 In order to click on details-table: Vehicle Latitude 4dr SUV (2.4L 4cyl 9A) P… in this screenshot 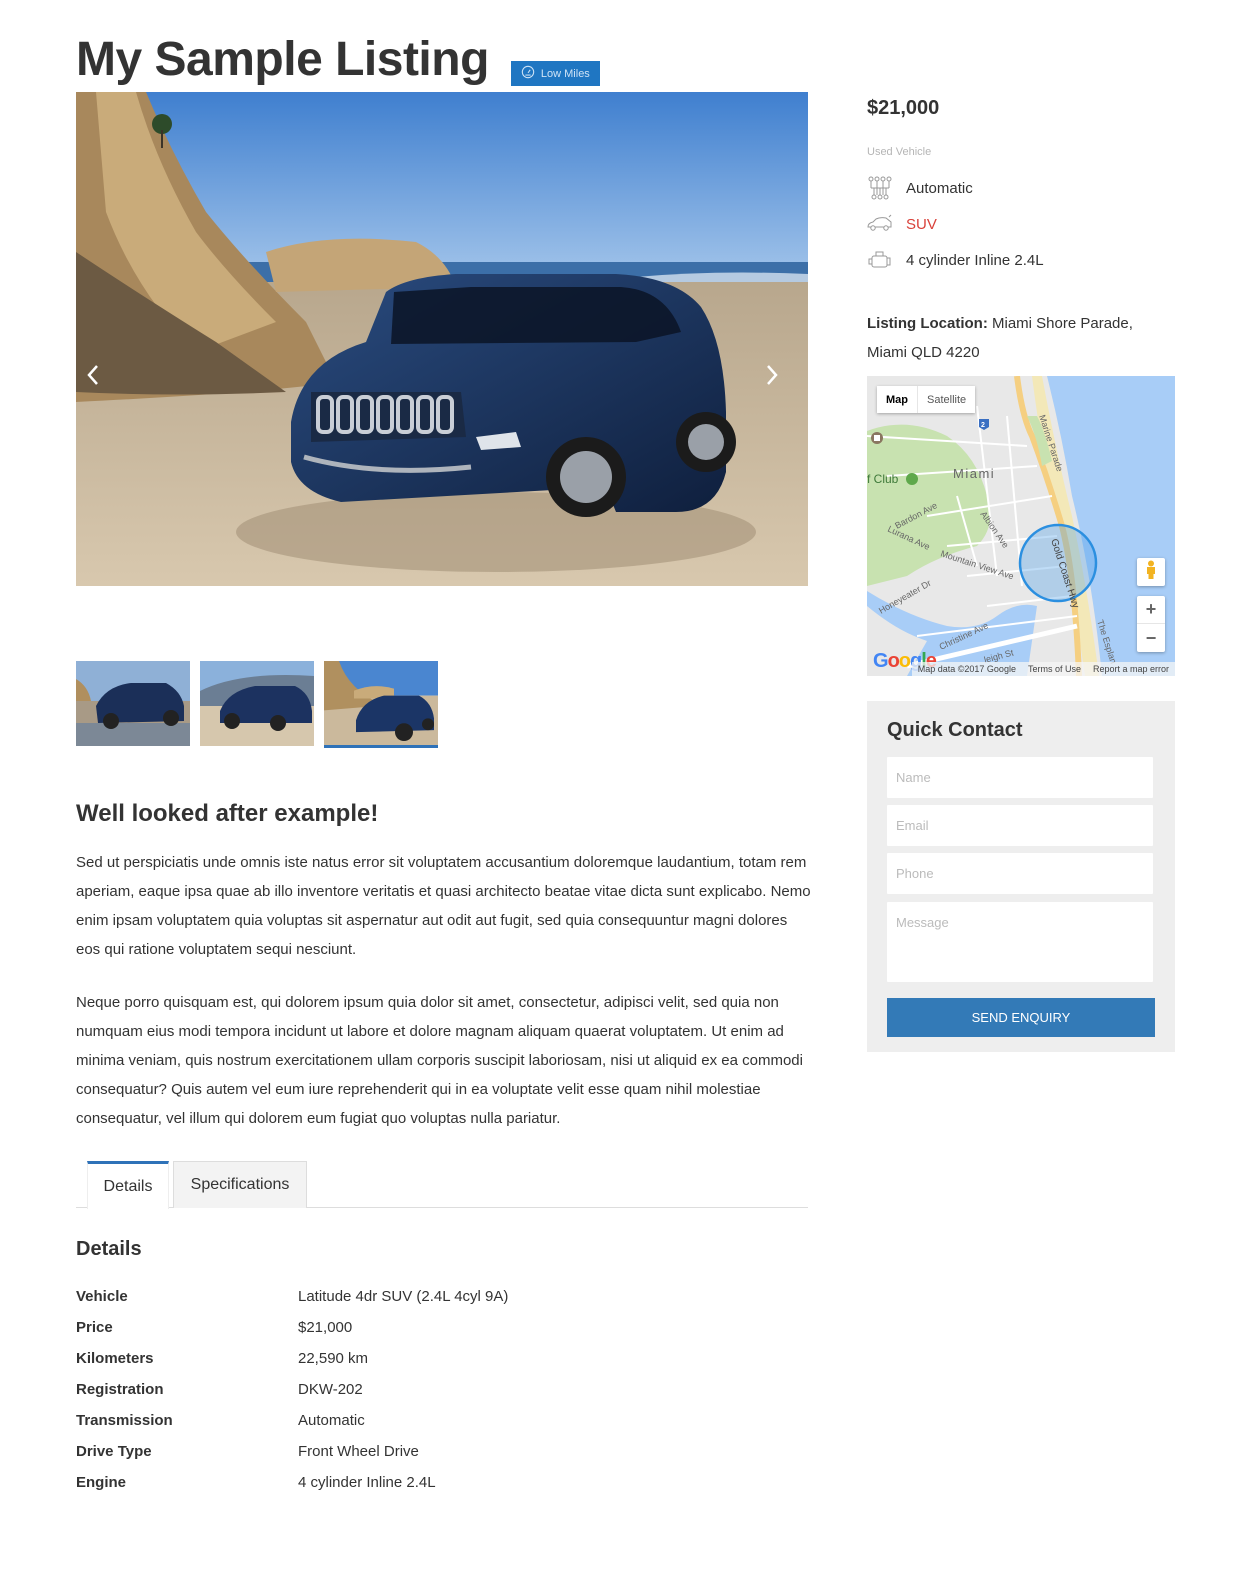, I will do `click(292, 1389)`.